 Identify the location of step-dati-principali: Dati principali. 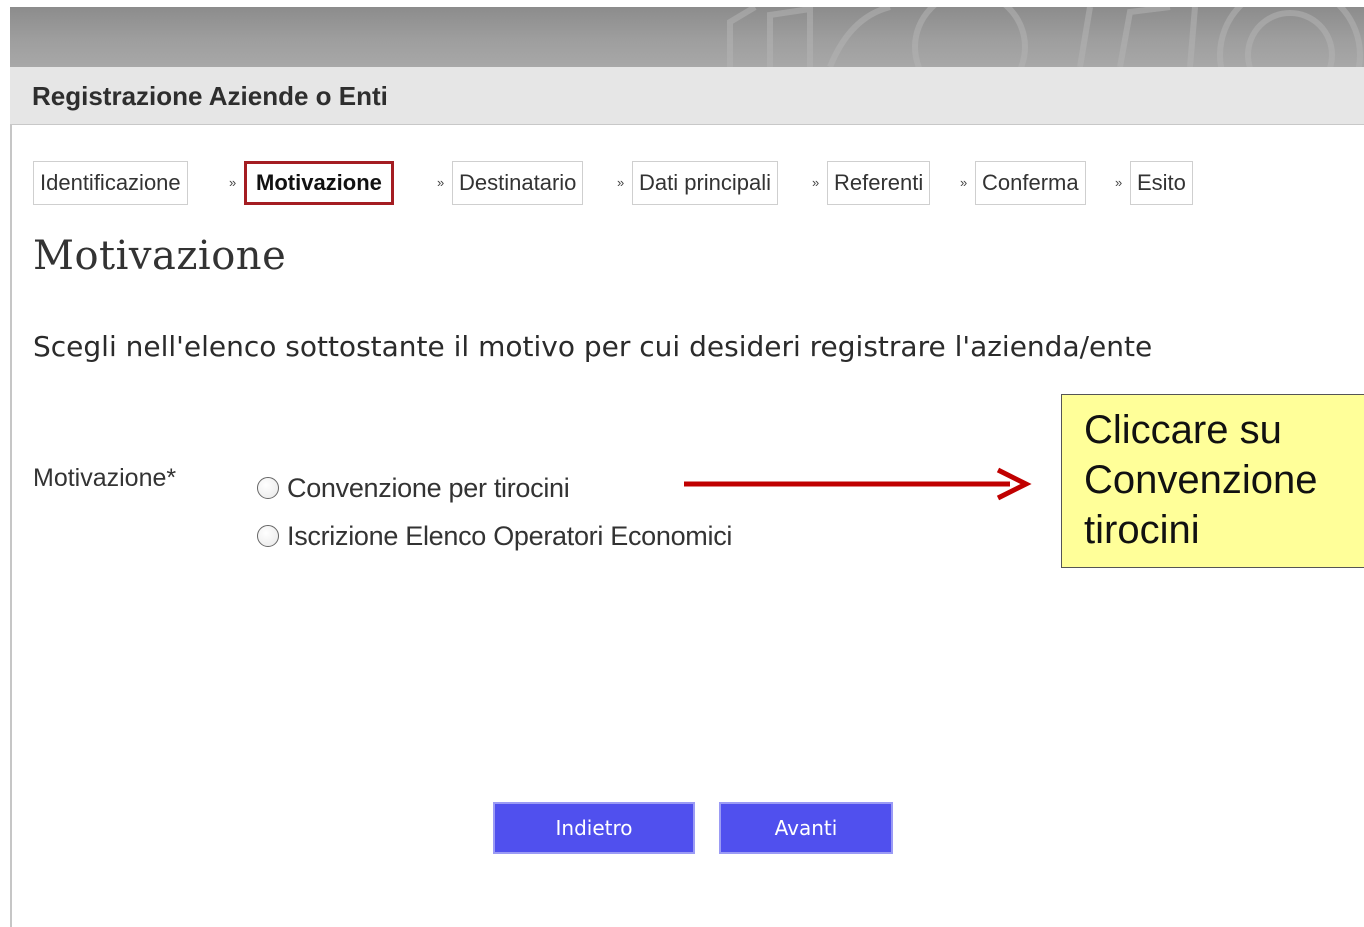
(705, 183).